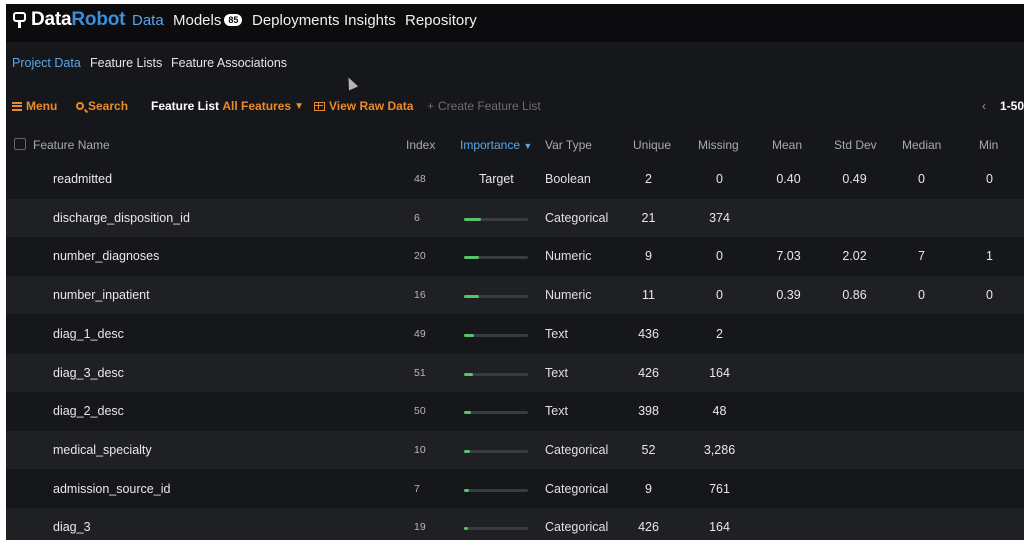 The width and height of the screenshot is (1024, 542). What do you see at coordinates (20, 144) in the screenshot?
I see `select-all-checkbox` at bounding box center [20, 144].